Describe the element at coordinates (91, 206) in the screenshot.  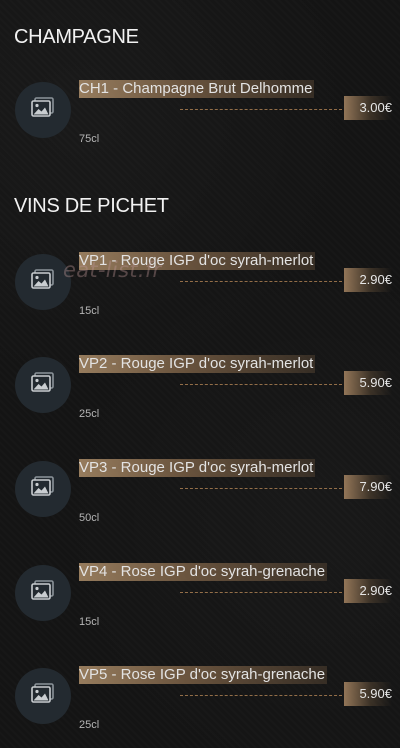
I see `section-title-vins-de-pichet: VINS DE PICHET` at that location.